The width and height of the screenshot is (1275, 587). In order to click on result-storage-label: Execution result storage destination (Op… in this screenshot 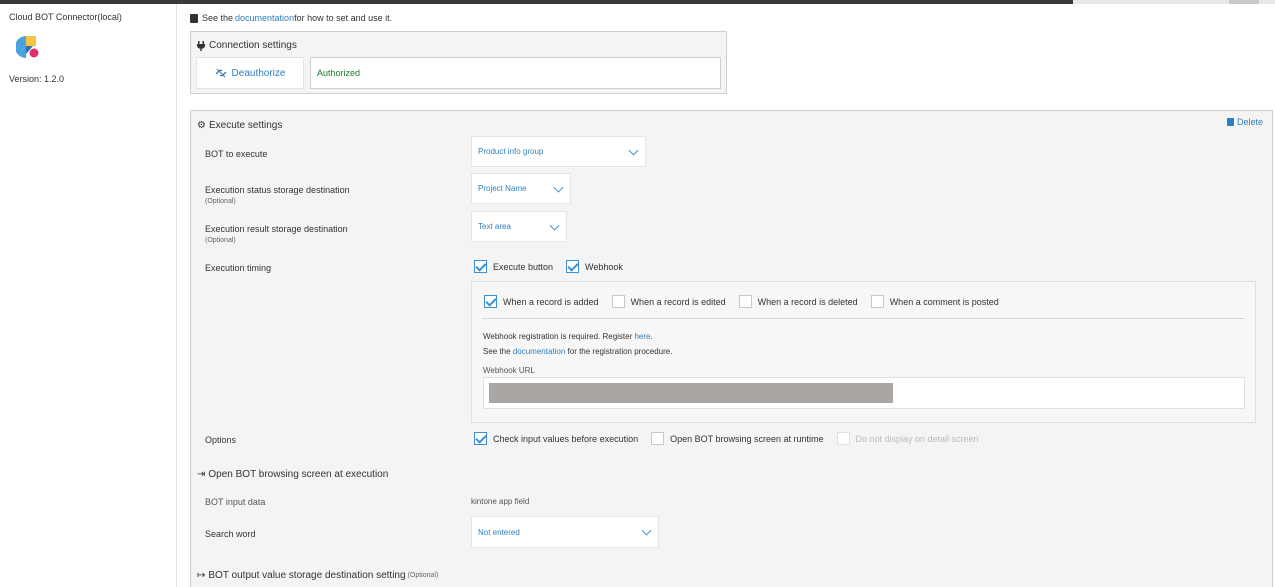, I will do `click(276, 234)`.